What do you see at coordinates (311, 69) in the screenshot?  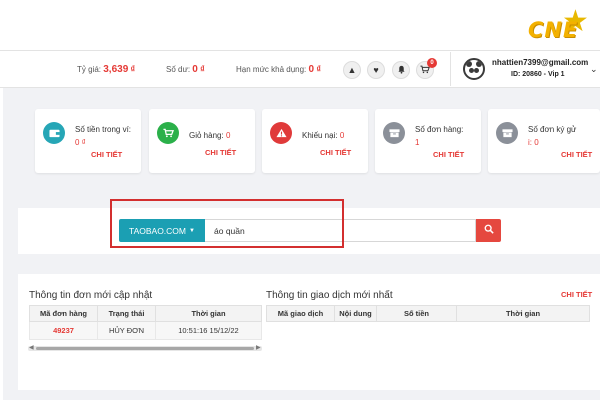 I see `credit-limit-value: 0` at bounding box center [311, 69].